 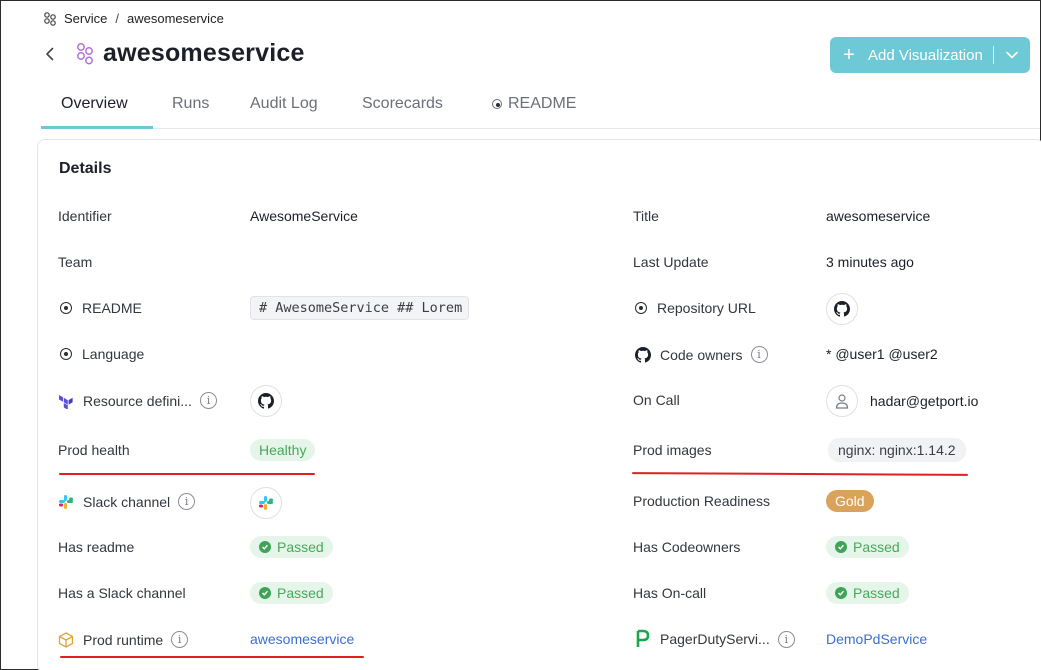 I want to click on github-link-button, so click(x=266, y=401).